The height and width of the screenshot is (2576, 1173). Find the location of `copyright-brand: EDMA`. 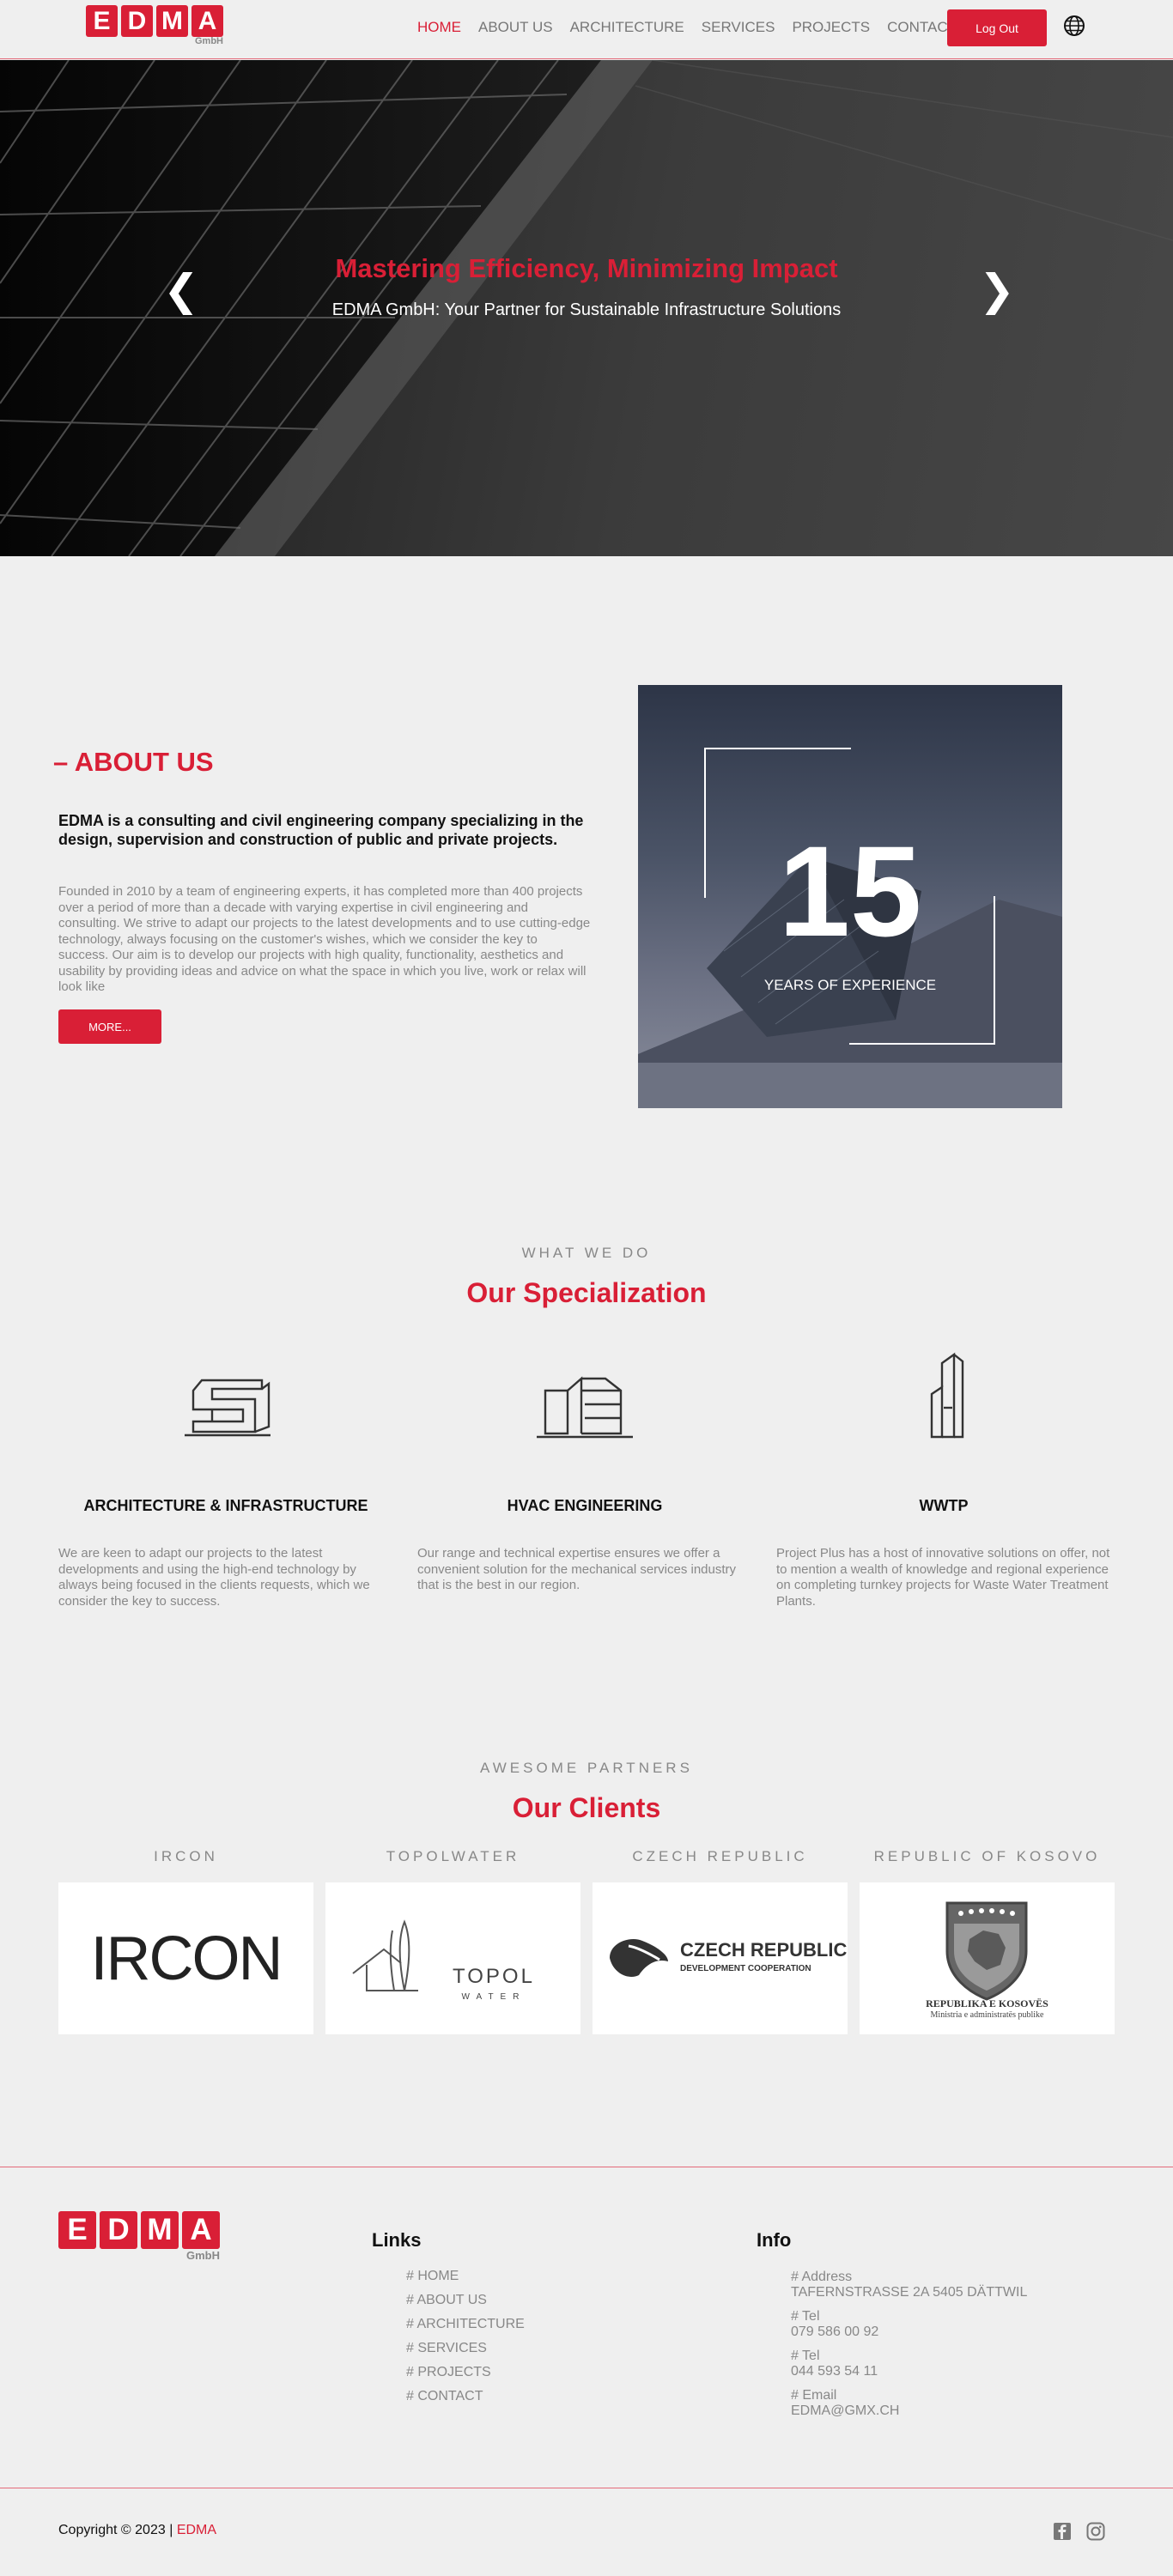

copyright-brand: EDMA is located at coordinates (196, 2530).